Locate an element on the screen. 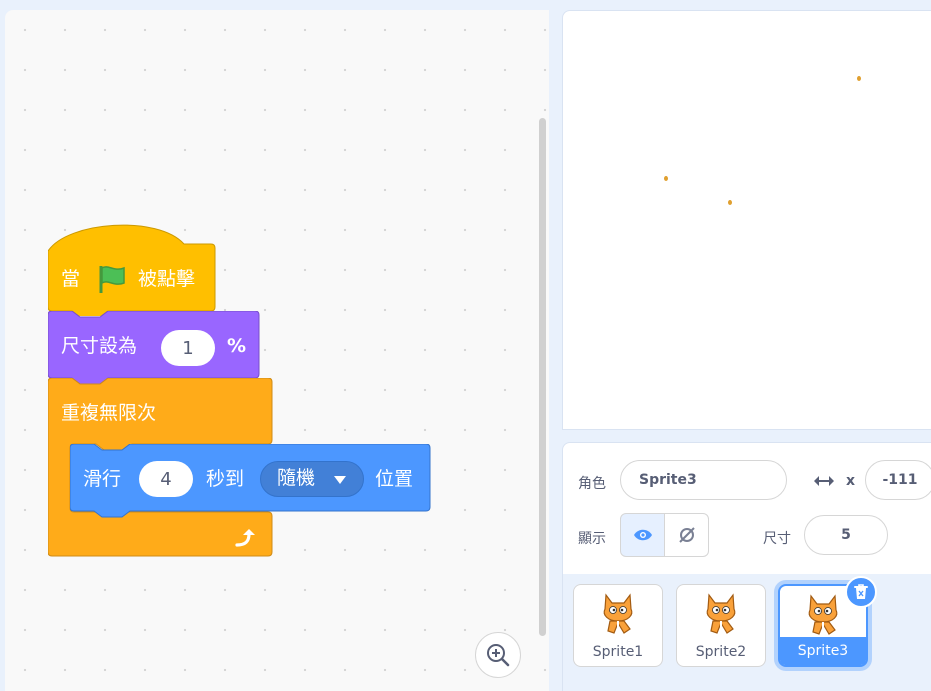 This screenshot has height=691, width=931. glide-middle: 秒到 is located at coordinates (225, 479).